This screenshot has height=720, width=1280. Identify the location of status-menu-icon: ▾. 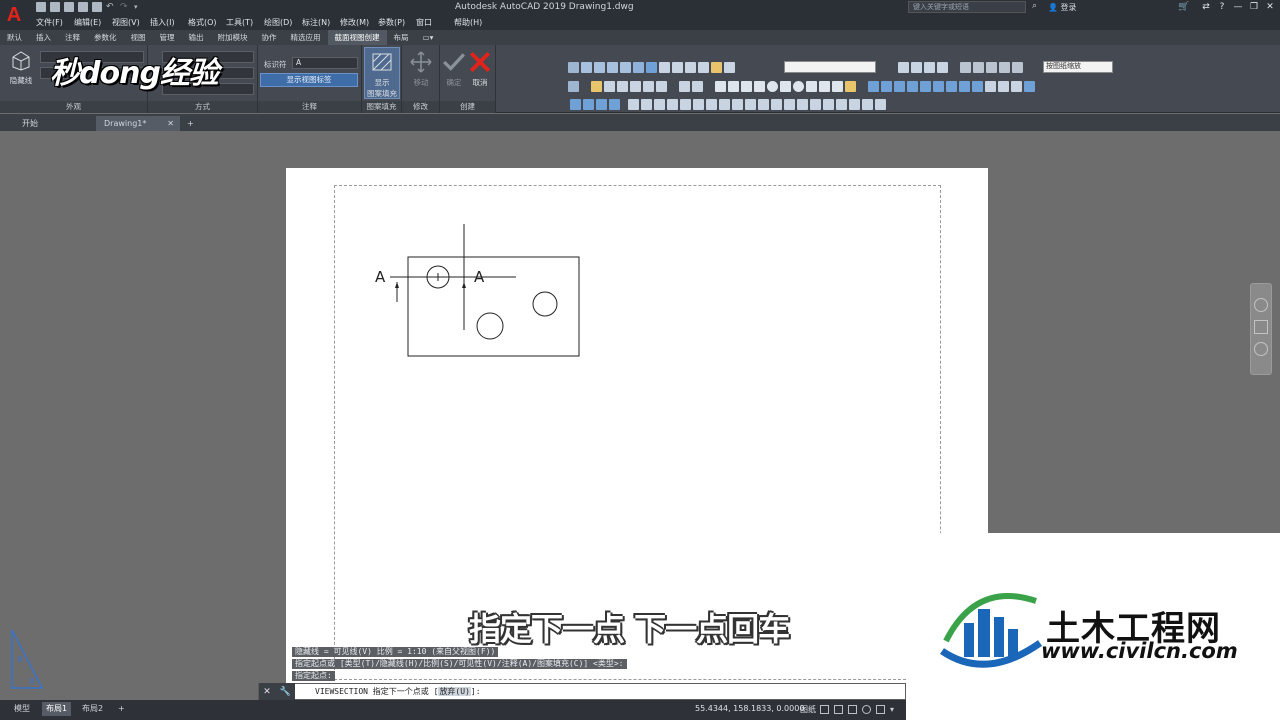
(894, 709).